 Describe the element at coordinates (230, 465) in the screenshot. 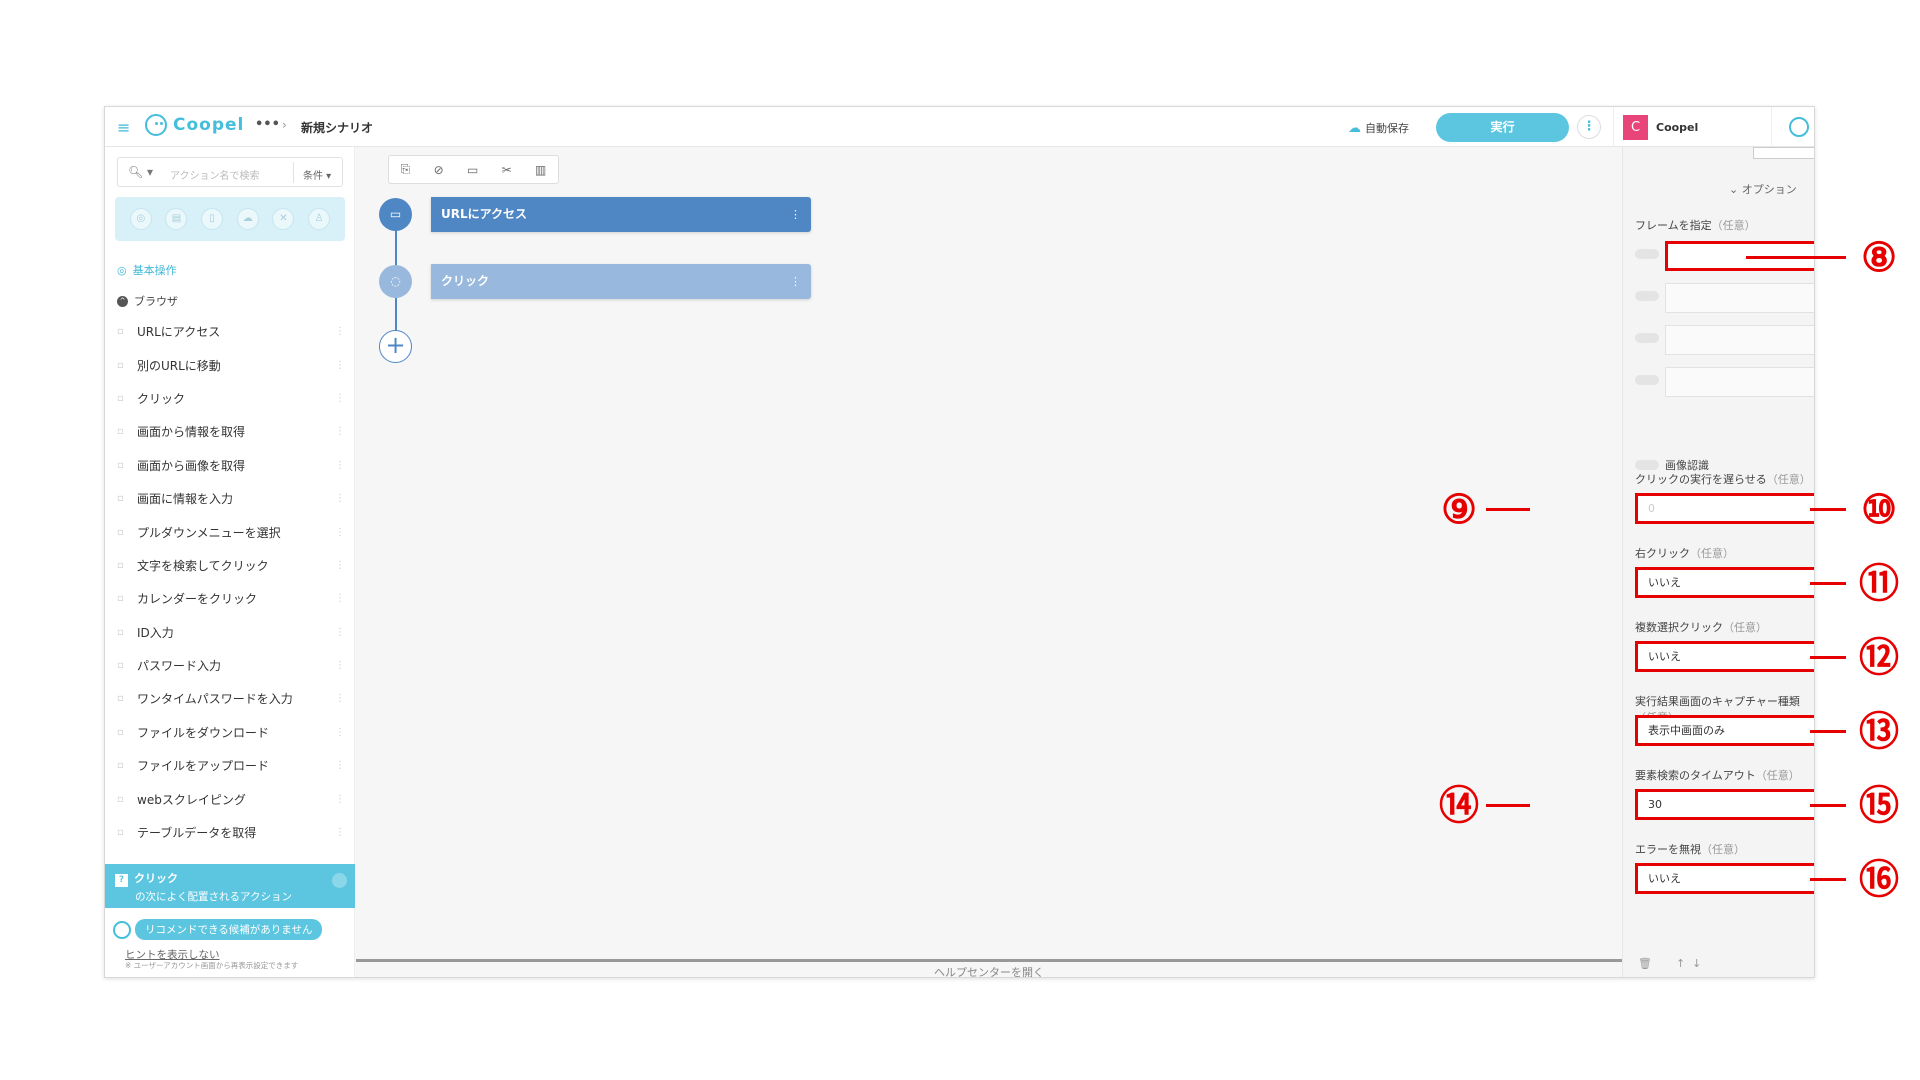

I see `action-item: ▫ 画面から画像を取得 ⋮` at that location.